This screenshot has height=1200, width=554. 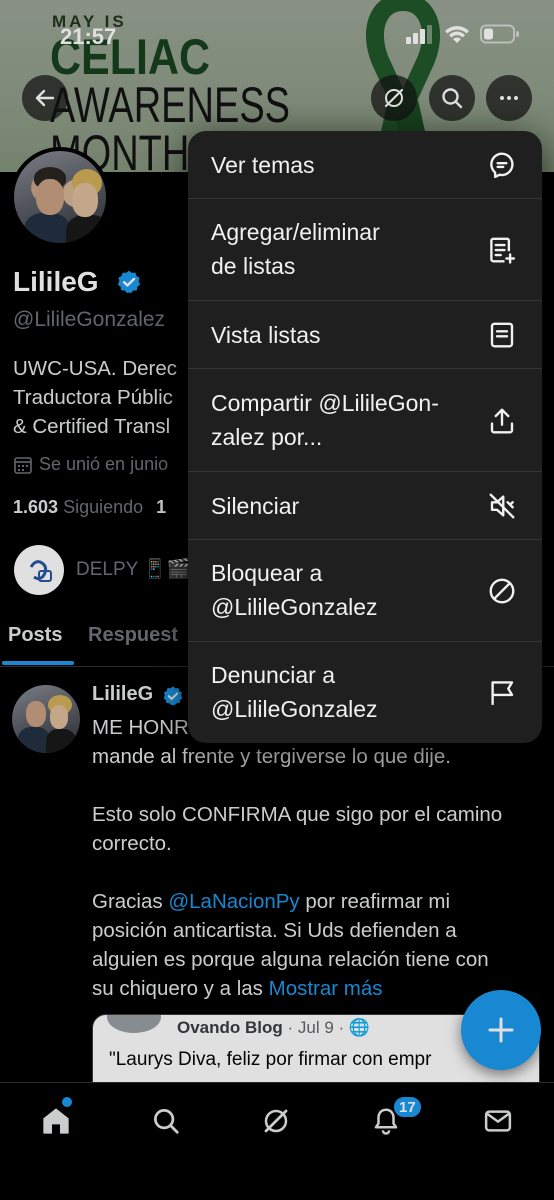 I want to click on share-icon, so click(x=502, y=421).